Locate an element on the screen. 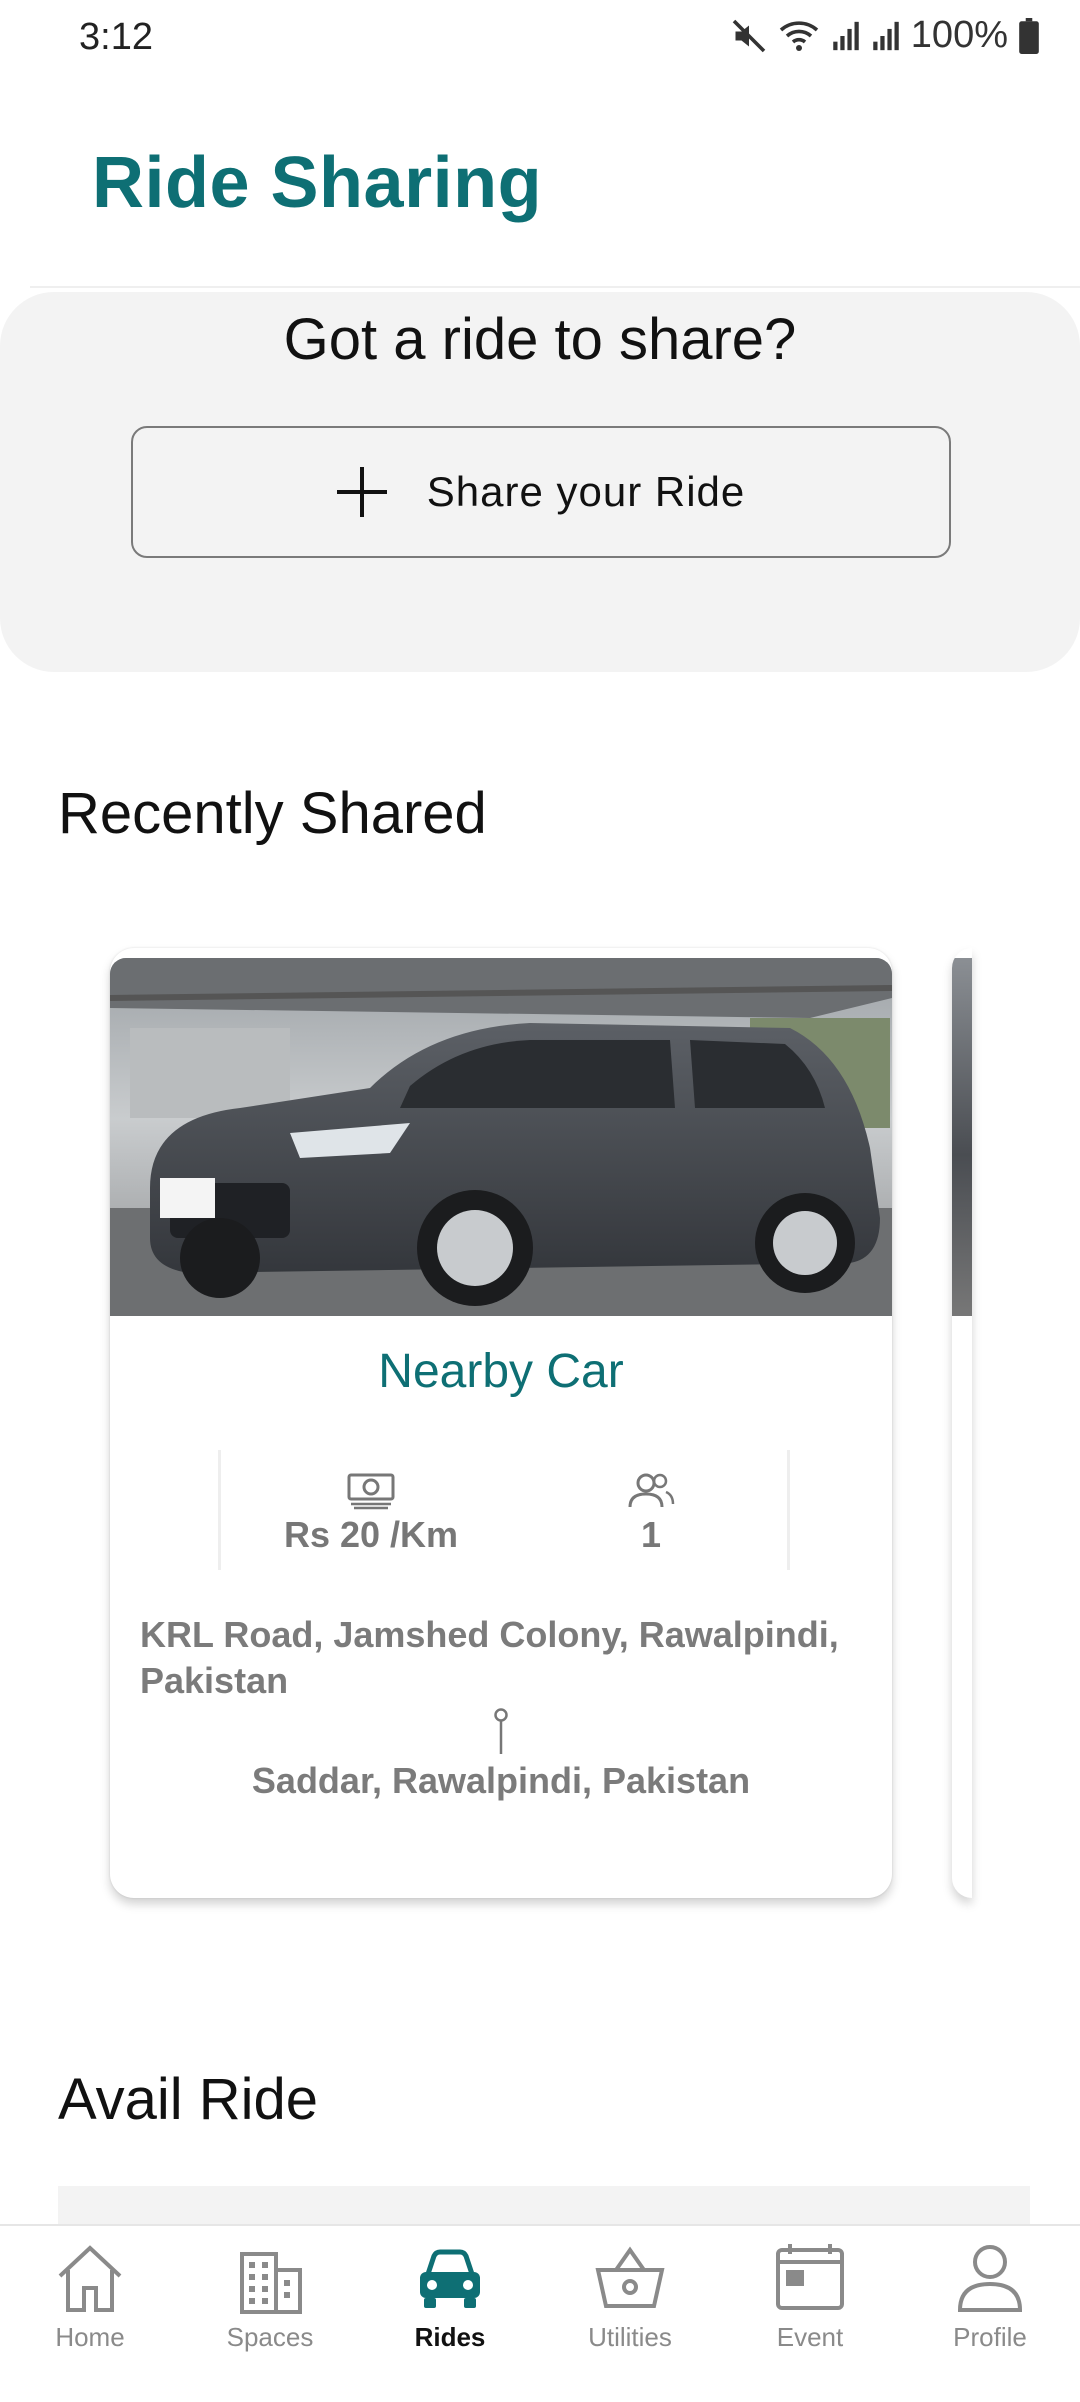 This screenshot has width=1080, height=2402. nav-home: Home is located at coordinates (90, 2296).